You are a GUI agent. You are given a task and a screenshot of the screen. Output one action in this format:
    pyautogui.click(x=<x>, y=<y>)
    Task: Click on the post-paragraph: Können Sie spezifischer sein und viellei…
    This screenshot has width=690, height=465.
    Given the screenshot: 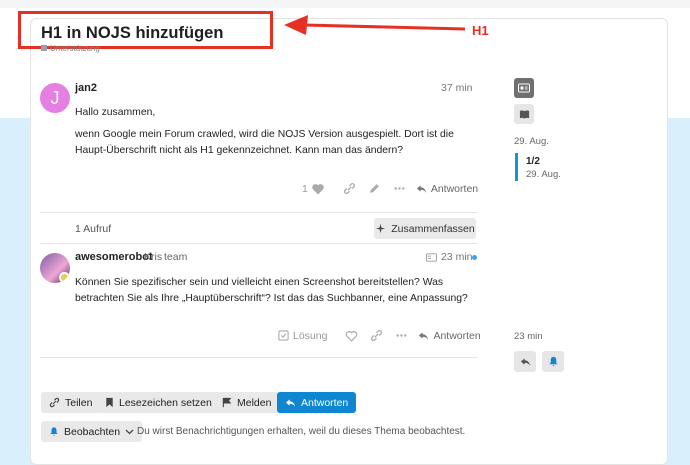 What is the action you would take?
    pyautogui.click(x=271, y=290)
    